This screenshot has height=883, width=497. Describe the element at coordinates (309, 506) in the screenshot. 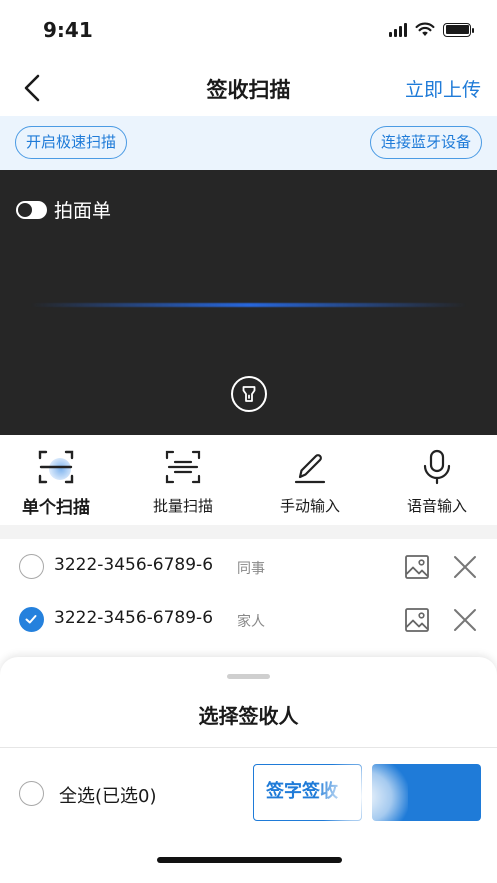

I see `mode-label: 手动输入` at that location.